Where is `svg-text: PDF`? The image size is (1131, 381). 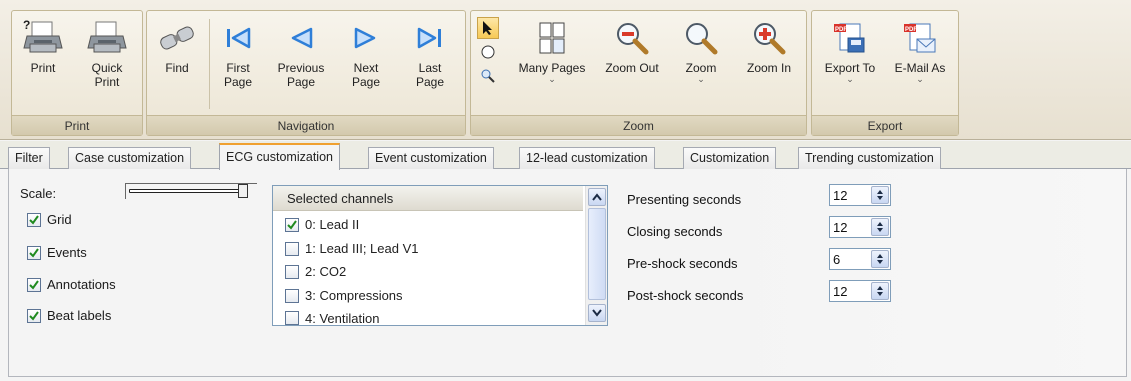 svg-text: PDF is located at coordinates (841, 30).